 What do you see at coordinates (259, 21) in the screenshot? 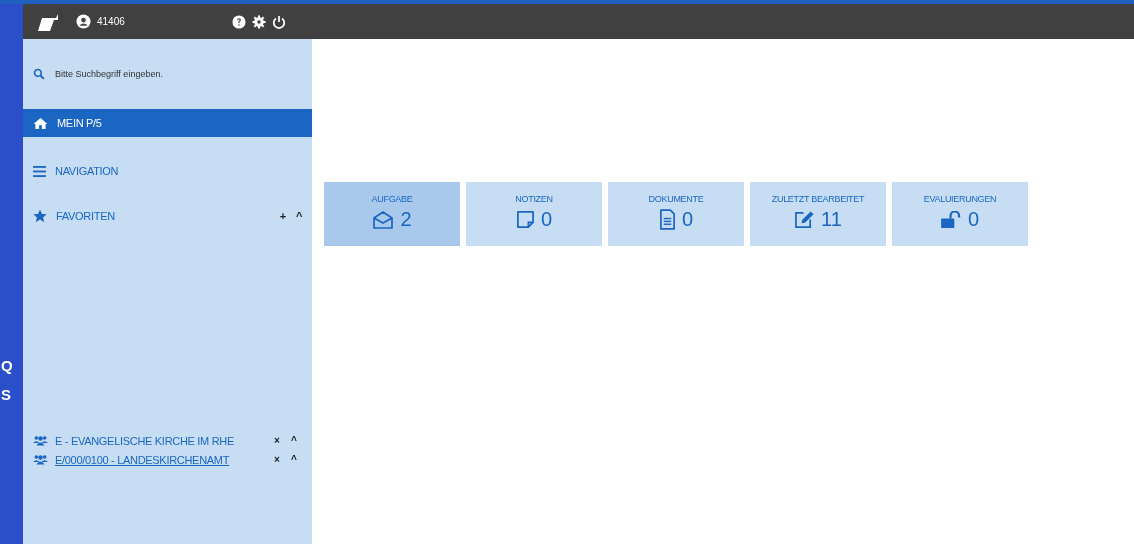
I see `settings-icon` at bounding box center [259, 21].